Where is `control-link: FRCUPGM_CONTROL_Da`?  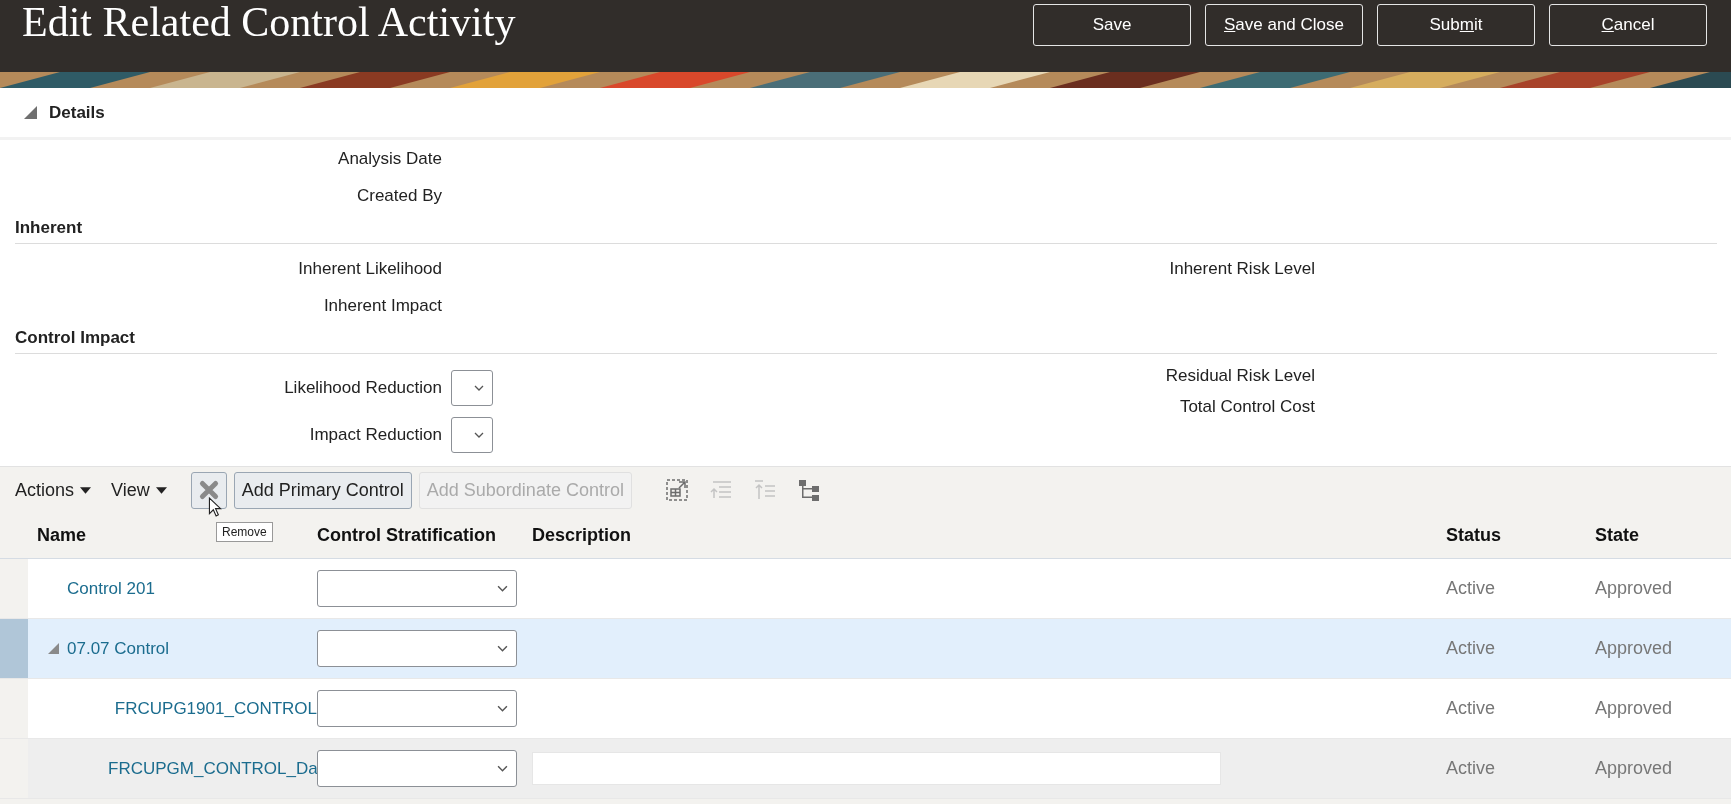 control-link: FRCUPGM_CONTROL_Da is located at coordinates (213, 768).